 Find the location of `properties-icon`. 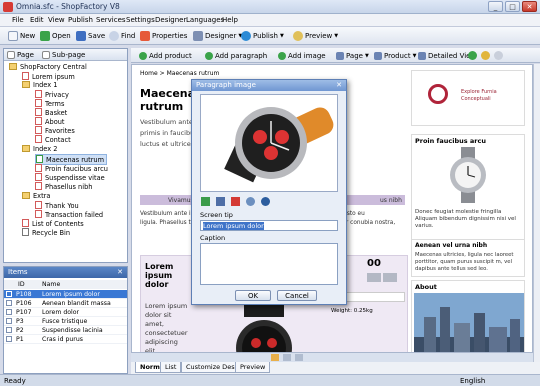

properties-icon is located at coordinates (145, 36).